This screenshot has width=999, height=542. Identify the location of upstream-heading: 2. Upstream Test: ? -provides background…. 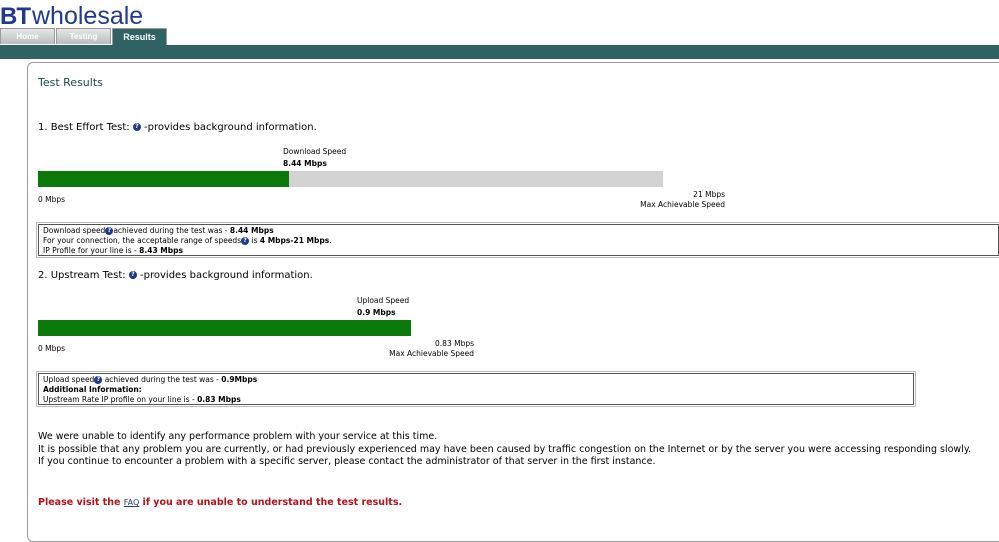
(175, 275).